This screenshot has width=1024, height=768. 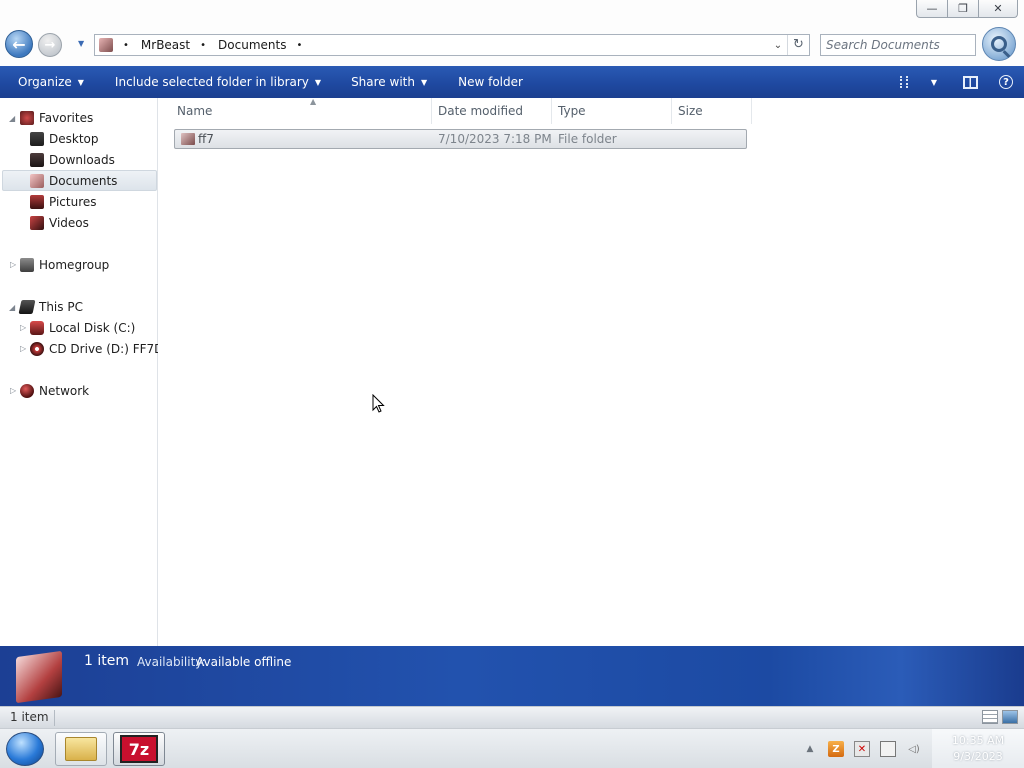 What do you see at coordinates (23, 348) in the screenshot?
I see `expand-cd-drive-icon: ▷` at bounding box center [23, 348].